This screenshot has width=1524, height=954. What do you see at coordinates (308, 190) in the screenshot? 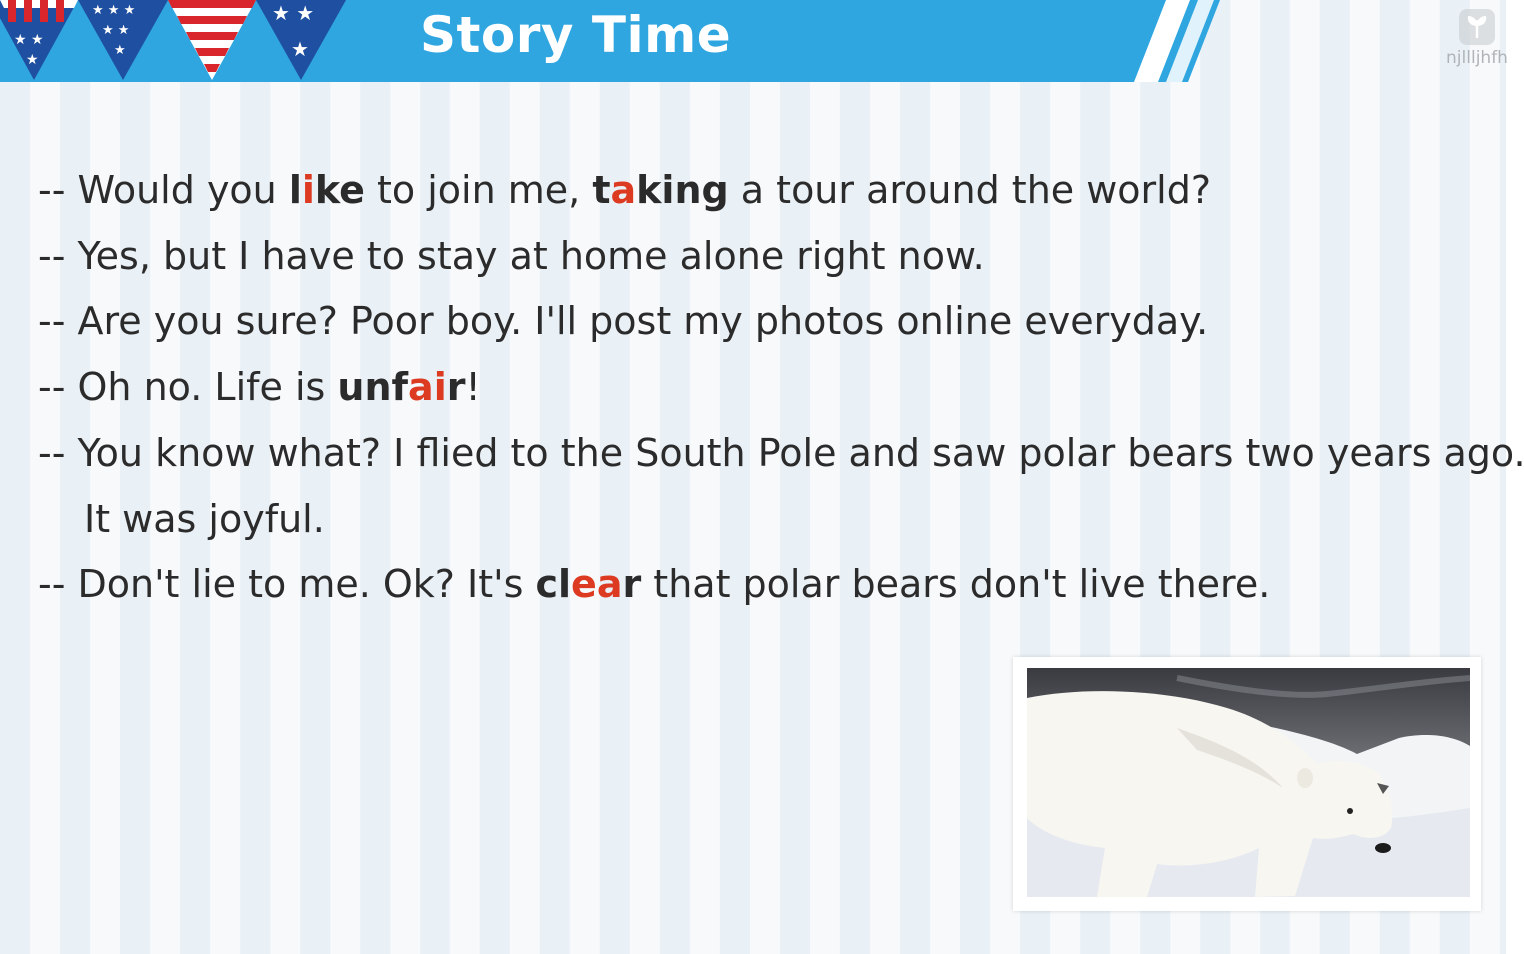
I see `keyword-highlight-letters: i` at bounding box center [308, 190].